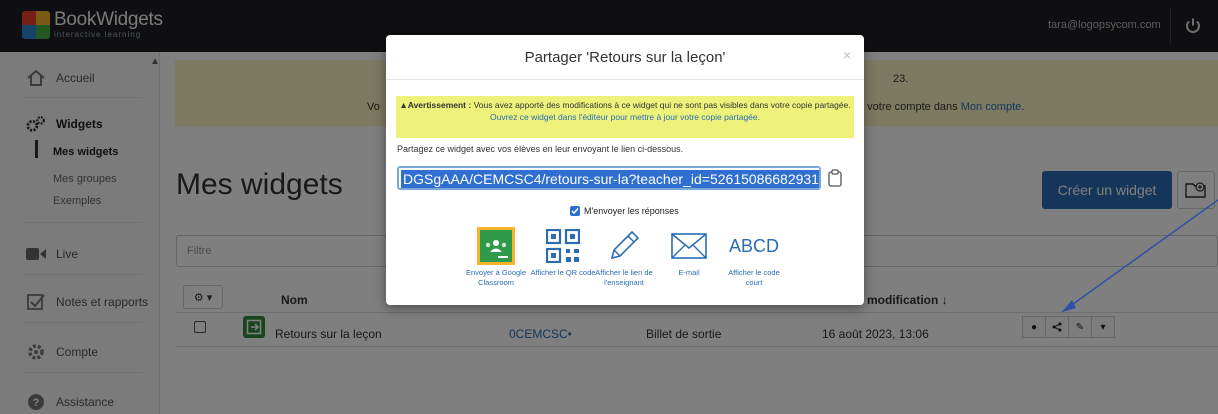  I want to click on show-short-code-button: ABCD Afficher le code court, so click(754, 257).